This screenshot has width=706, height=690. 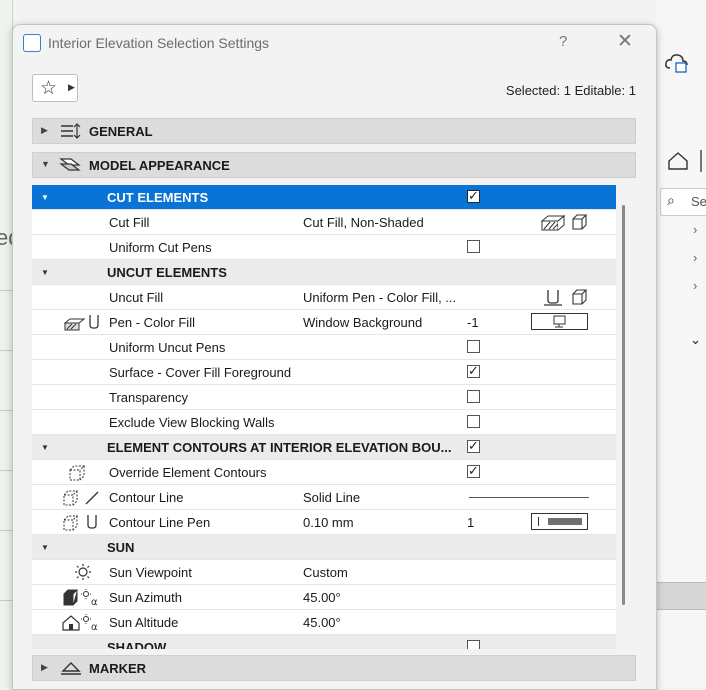 I want to click on row-name: Pen - Color Fill, so click(x=152, y=322).